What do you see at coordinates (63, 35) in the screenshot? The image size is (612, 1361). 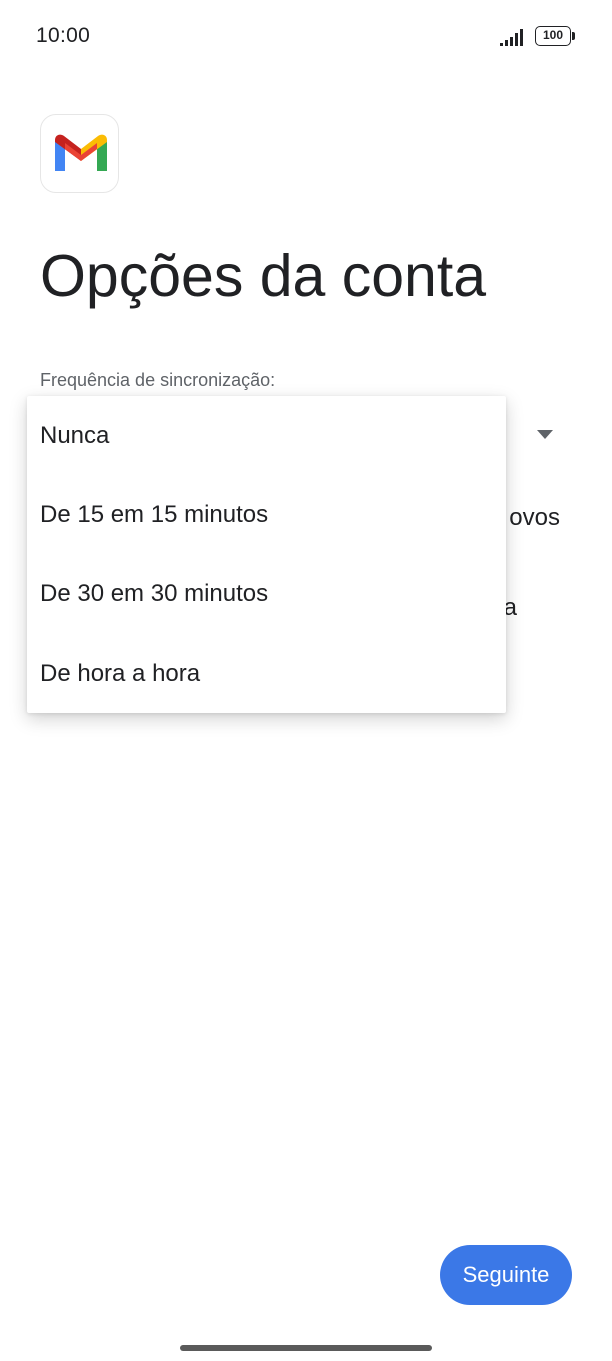 I see `status-time: 10:00` at bounding box center [63, 35].